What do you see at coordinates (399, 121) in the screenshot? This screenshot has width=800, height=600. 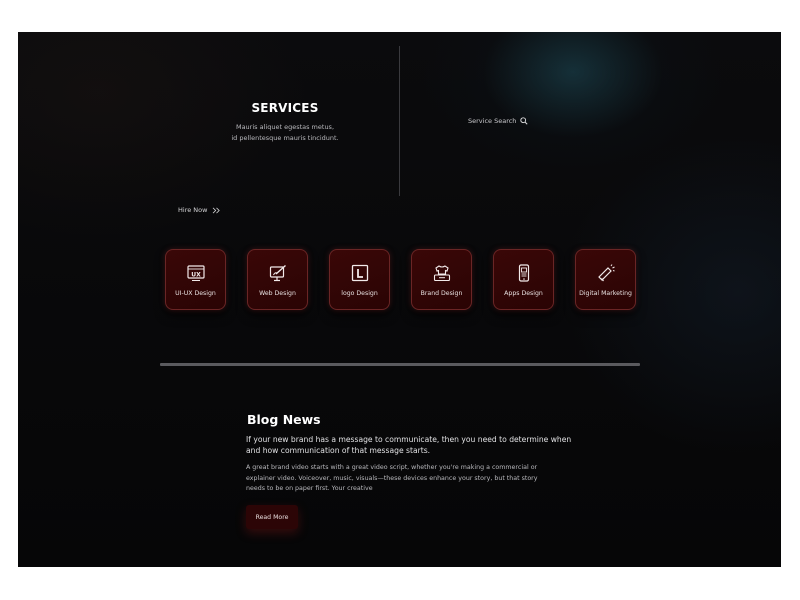 I see `vertical-divider` at bounding box center [399, 121].